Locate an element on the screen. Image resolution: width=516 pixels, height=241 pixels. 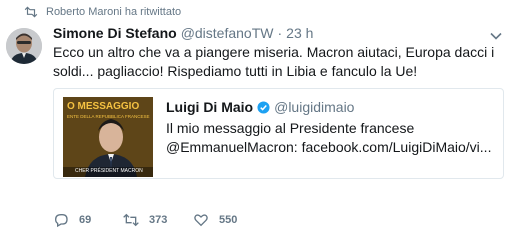
reply-count: 69 is located at coordinates (85, 220).